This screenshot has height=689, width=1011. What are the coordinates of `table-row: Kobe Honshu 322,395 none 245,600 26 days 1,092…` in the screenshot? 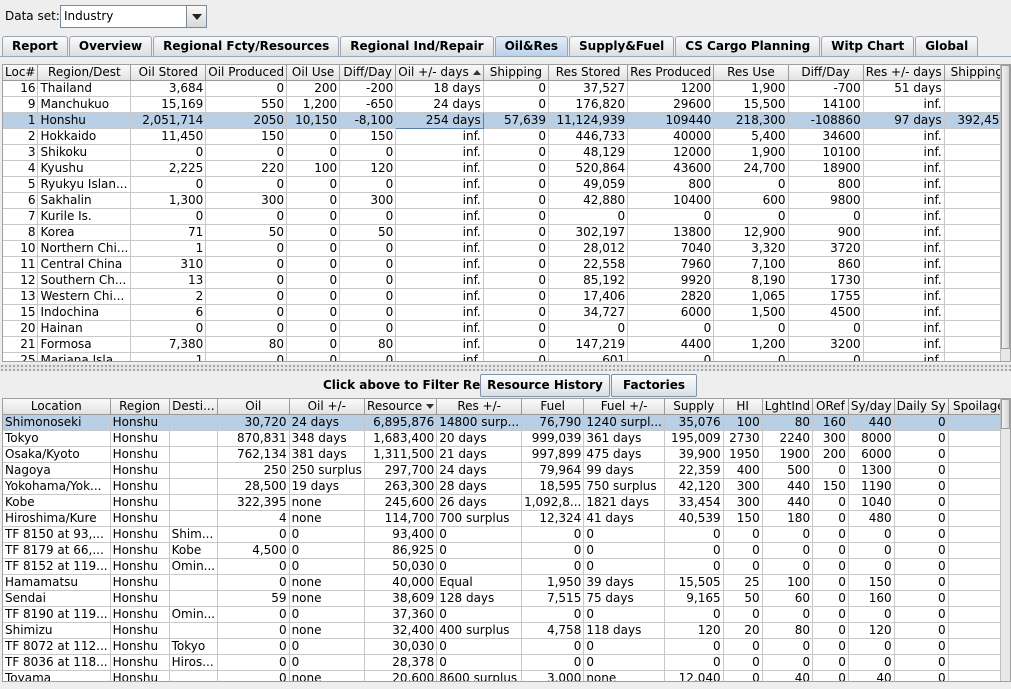 It's located at (506, 502).